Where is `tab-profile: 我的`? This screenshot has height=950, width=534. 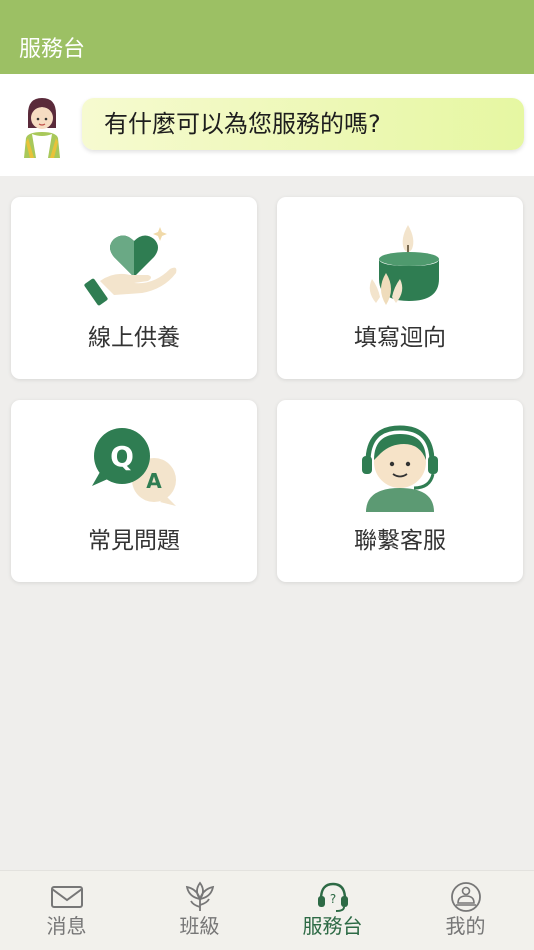
tab-profile: 我的 is located at coordinates (465, 910).